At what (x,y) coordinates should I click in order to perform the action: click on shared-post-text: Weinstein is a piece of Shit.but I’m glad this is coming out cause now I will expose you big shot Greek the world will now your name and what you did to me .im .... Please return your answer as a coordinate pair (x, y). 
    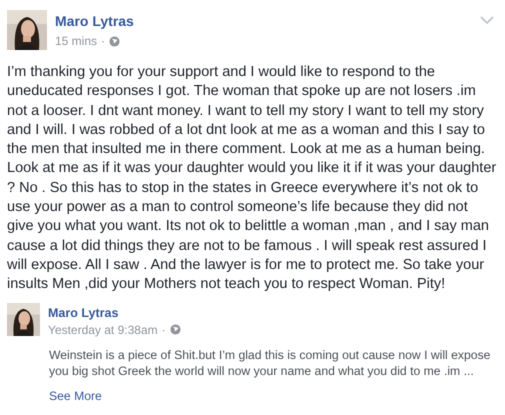
    Looking at the image, I should click on (270, 362).